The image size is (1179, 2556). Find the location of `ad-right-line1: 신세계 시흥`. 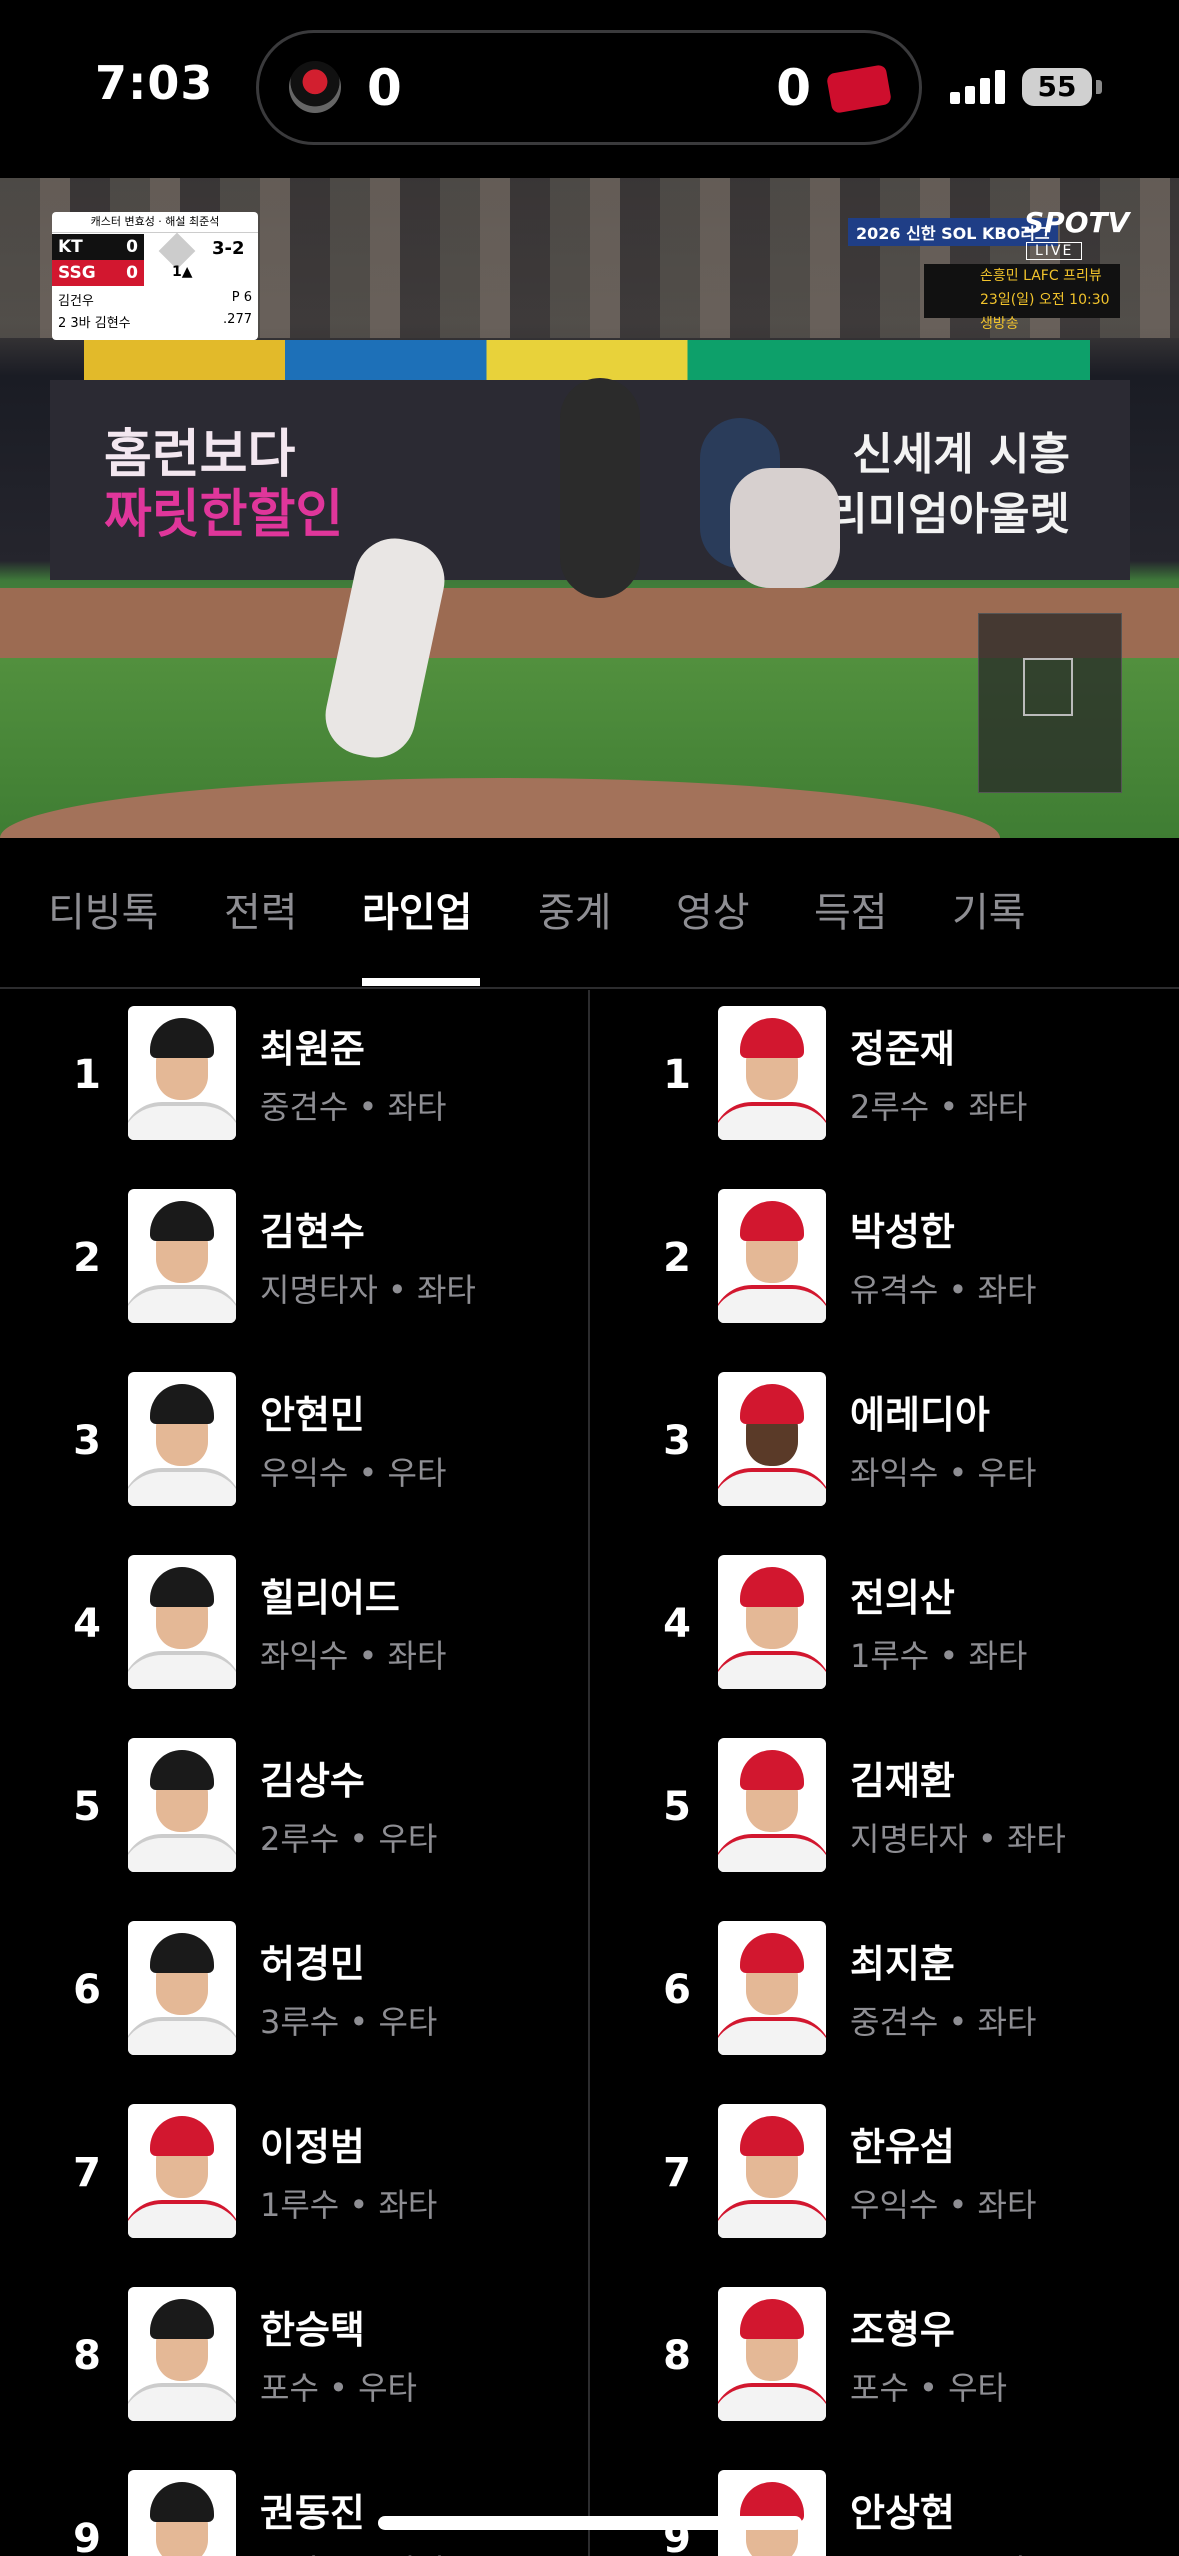

ad-right-line1: 신세계 시흥 is located at coordinates (961, 454).